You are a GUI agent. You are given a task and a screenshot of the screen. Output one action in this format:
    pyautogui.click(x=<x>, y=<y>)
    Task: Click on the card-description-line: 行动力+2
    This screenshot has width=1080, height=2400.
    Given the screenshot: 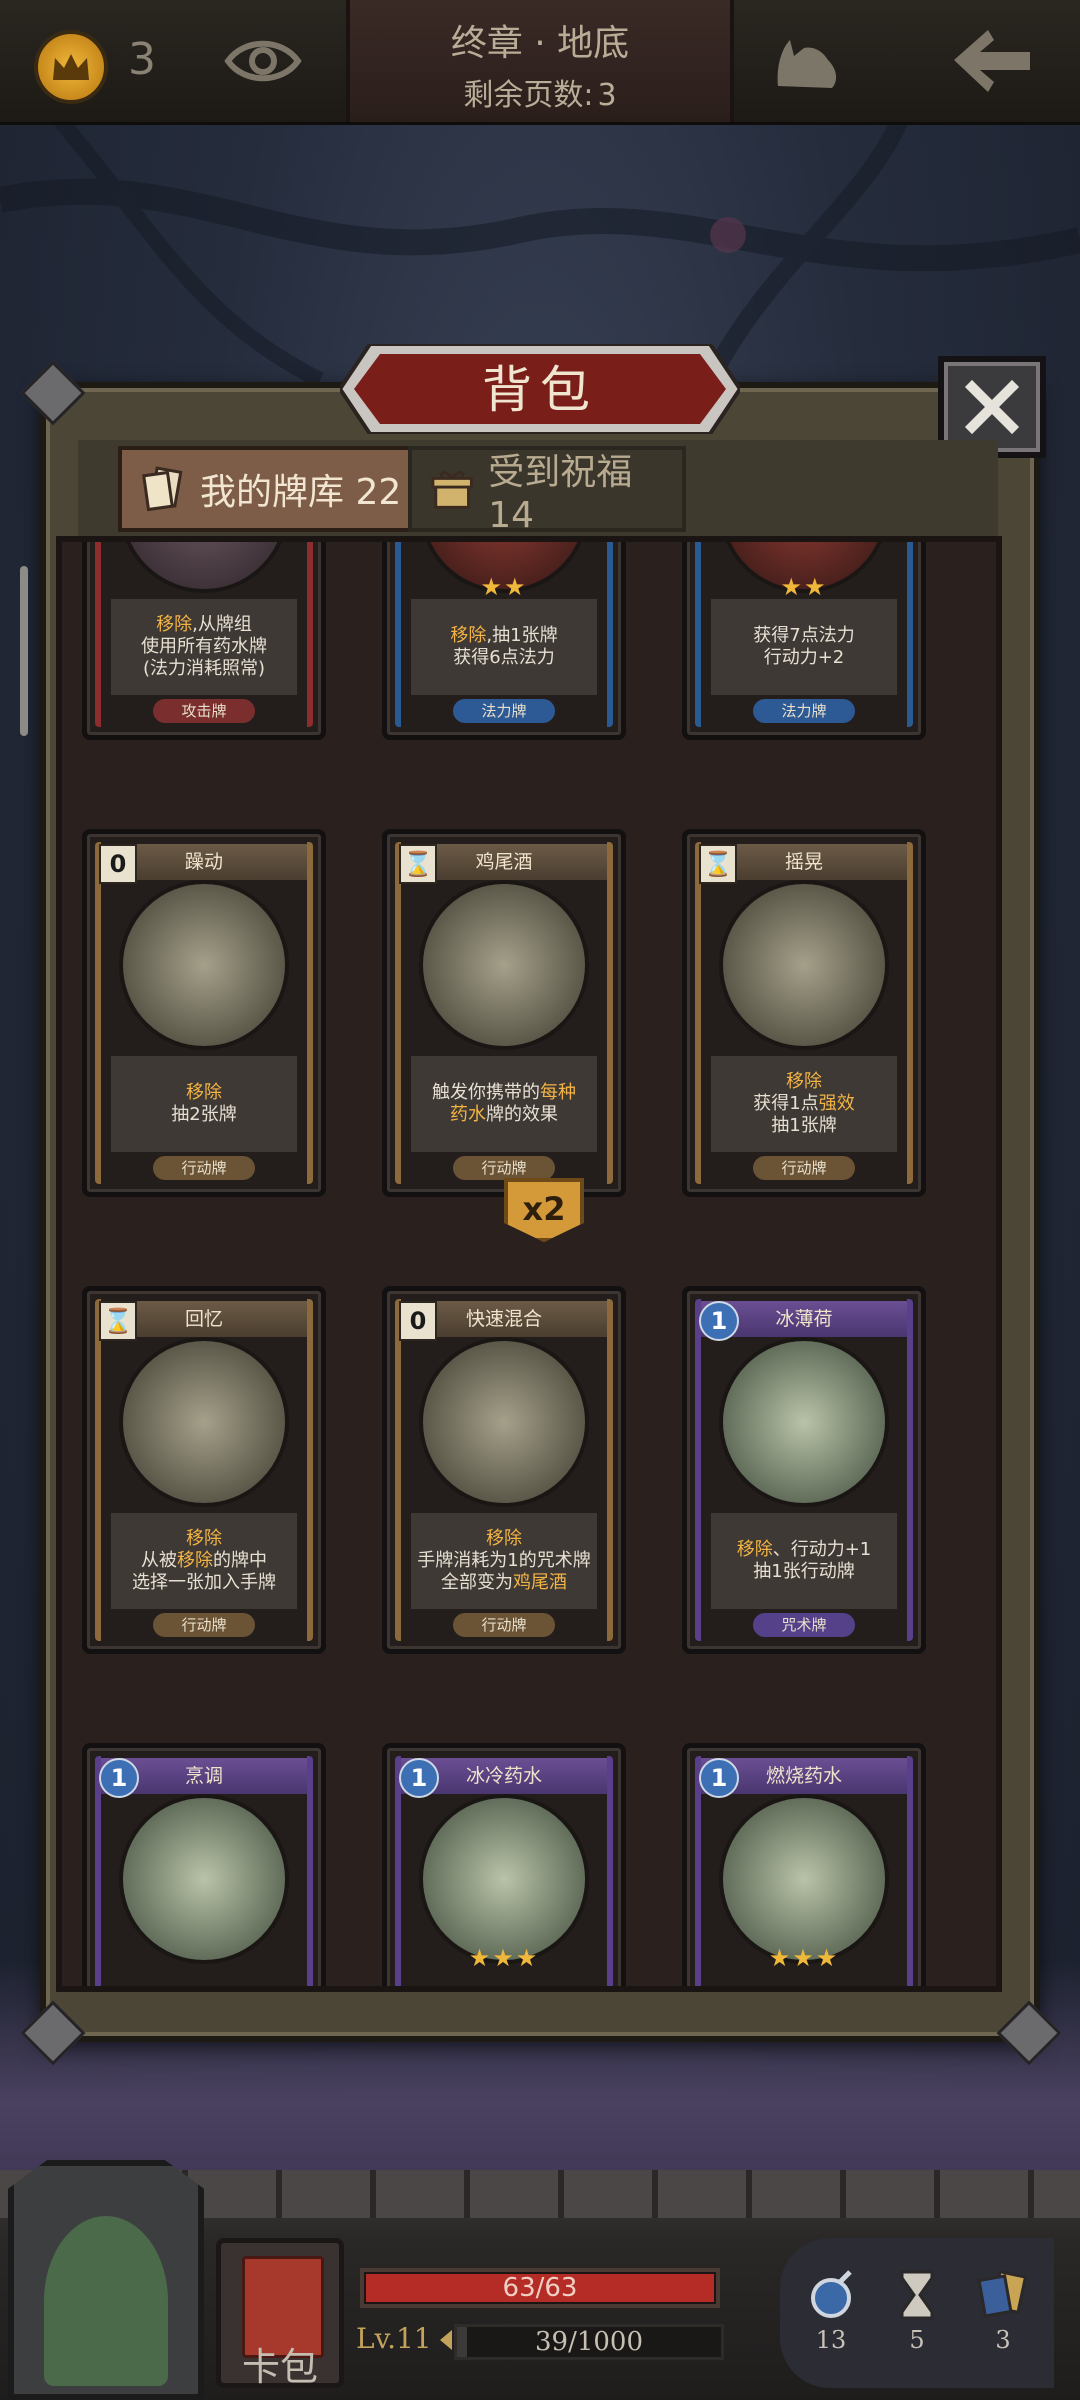 What is the action you would take?
    pyautogui.click(x=804, y=657)
    